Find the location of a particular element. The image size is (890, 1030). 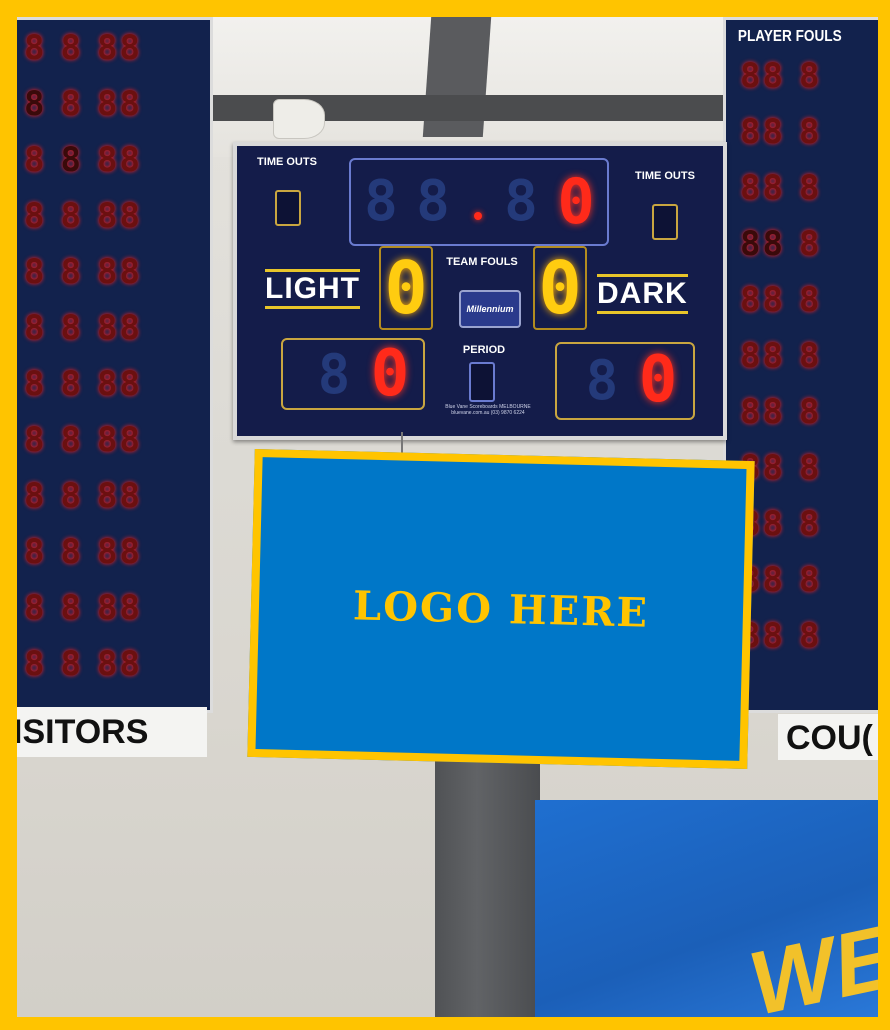

away-team-name: DARK is located at coordinates (642, 294).